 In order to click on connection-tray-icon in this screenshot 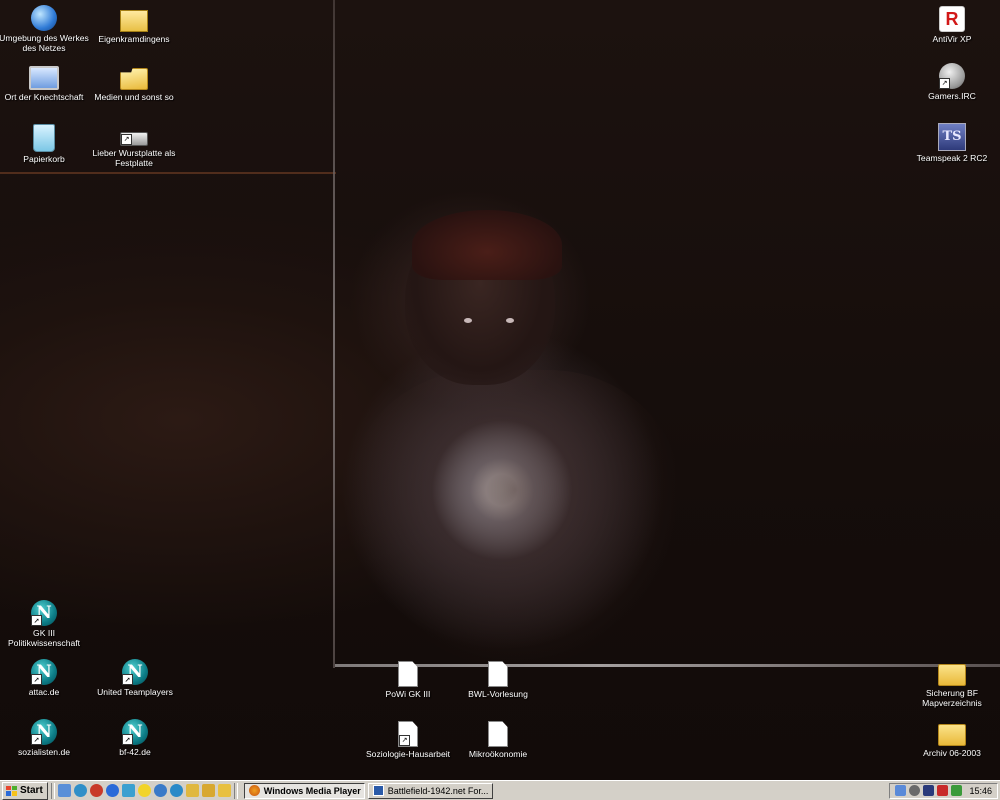, I will do `click(957, 790)`.